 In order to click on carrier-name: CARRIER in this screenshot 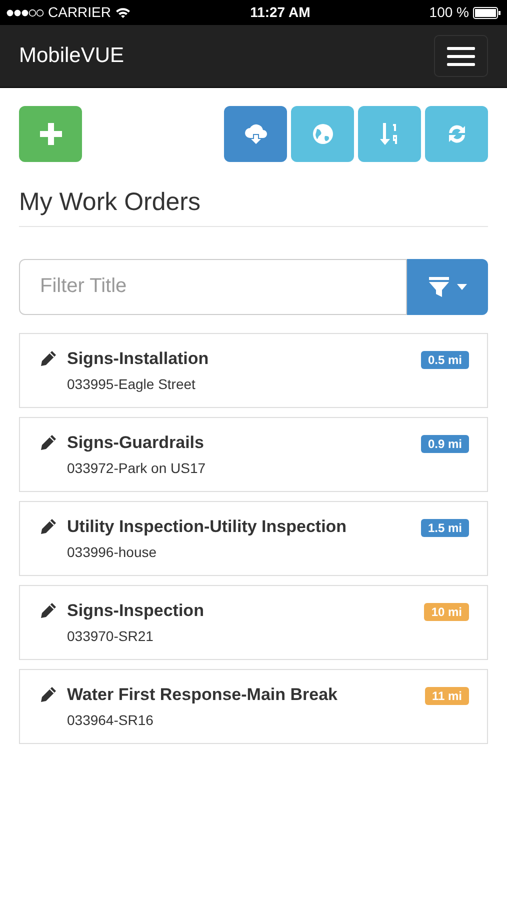, I will do `click(80, 12)`.